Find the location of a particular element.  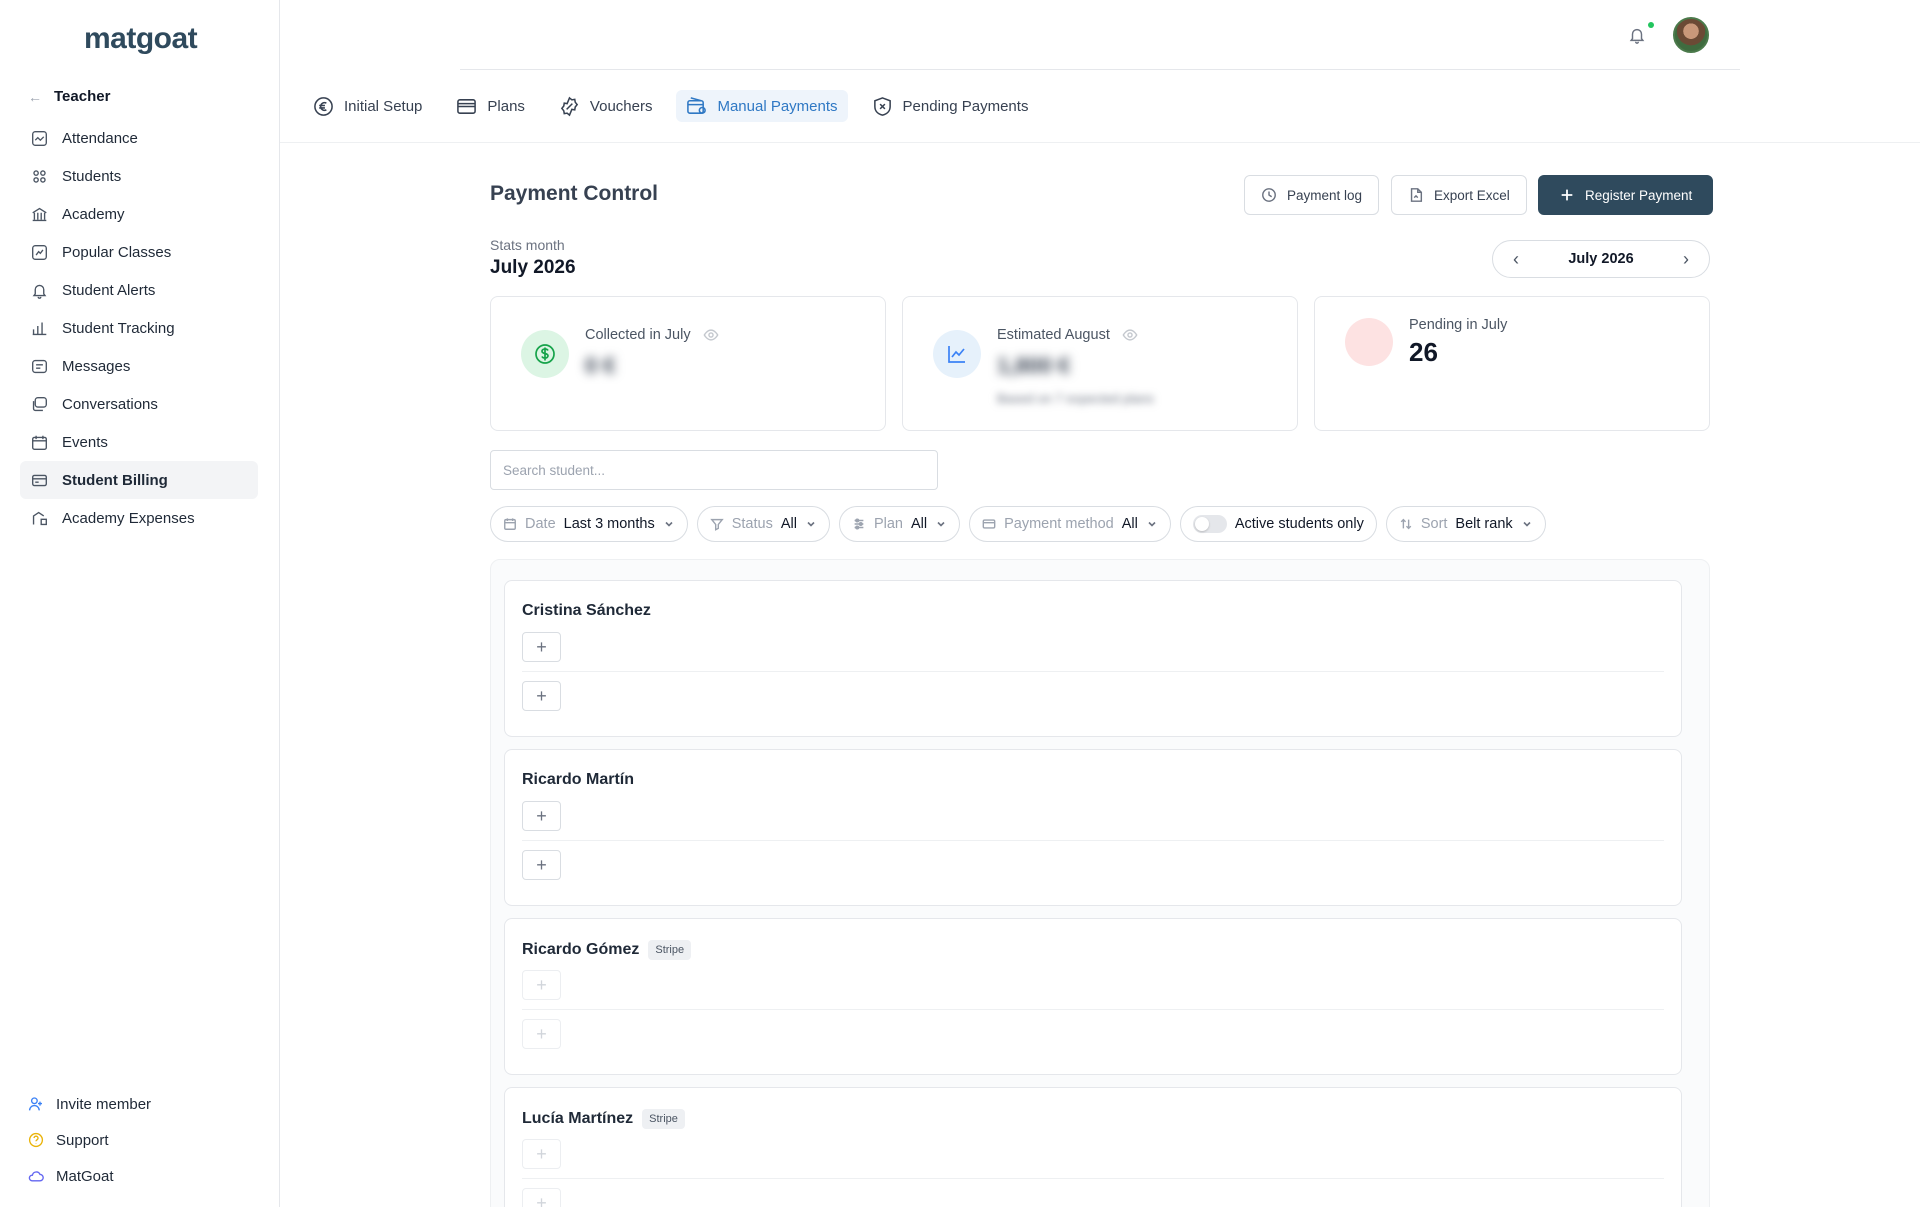

sidebar-item-academy-expenses: Academy Expenses is located at coordinates (139, 518).